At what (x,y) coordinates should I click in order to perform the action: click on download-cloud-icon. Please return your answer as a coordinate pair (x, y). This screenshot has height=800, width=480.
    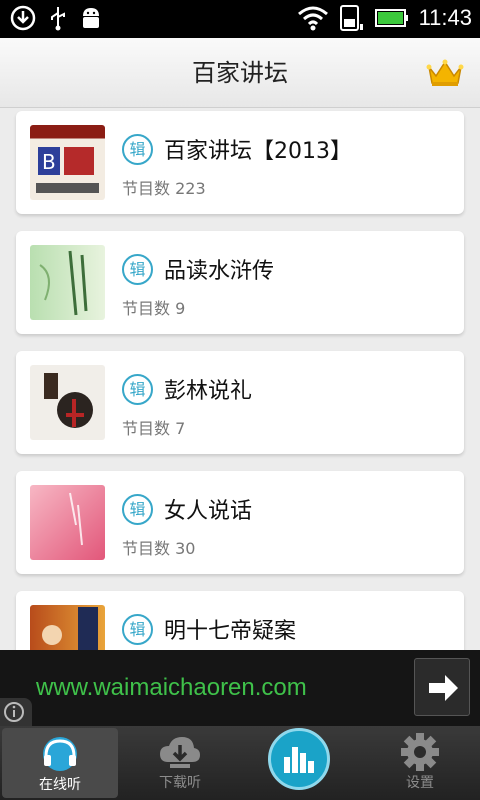
    Looking at the image, I should click on (180, 752).